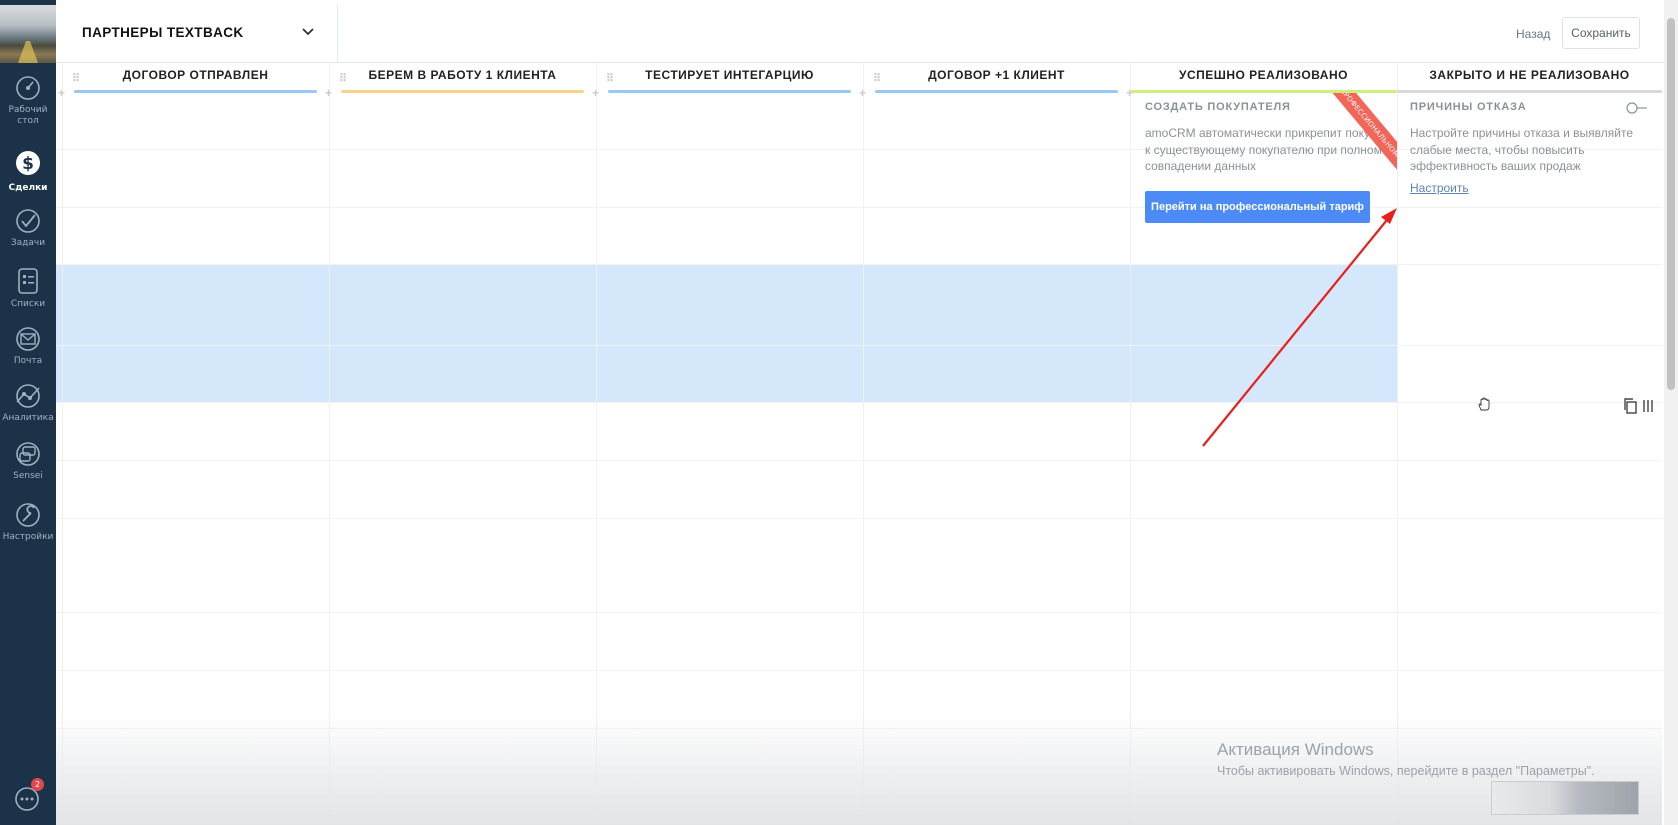 The height and width of the screenshot is (825, 1678). Describe the element at coordinates (726, 333) in the screenshot. I see `drop-zone-highlight` at that location.